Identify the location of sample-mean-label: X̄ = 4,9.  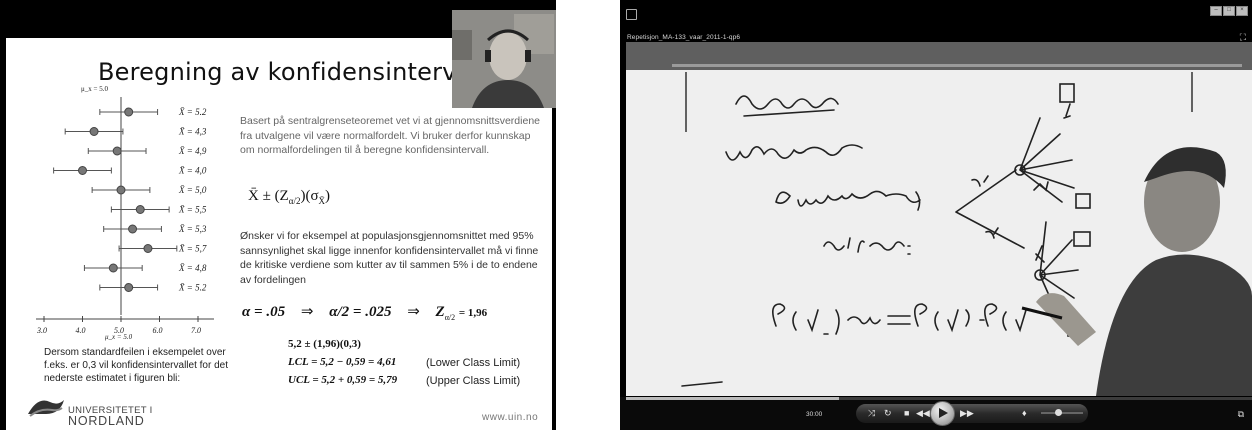
(192, 151).